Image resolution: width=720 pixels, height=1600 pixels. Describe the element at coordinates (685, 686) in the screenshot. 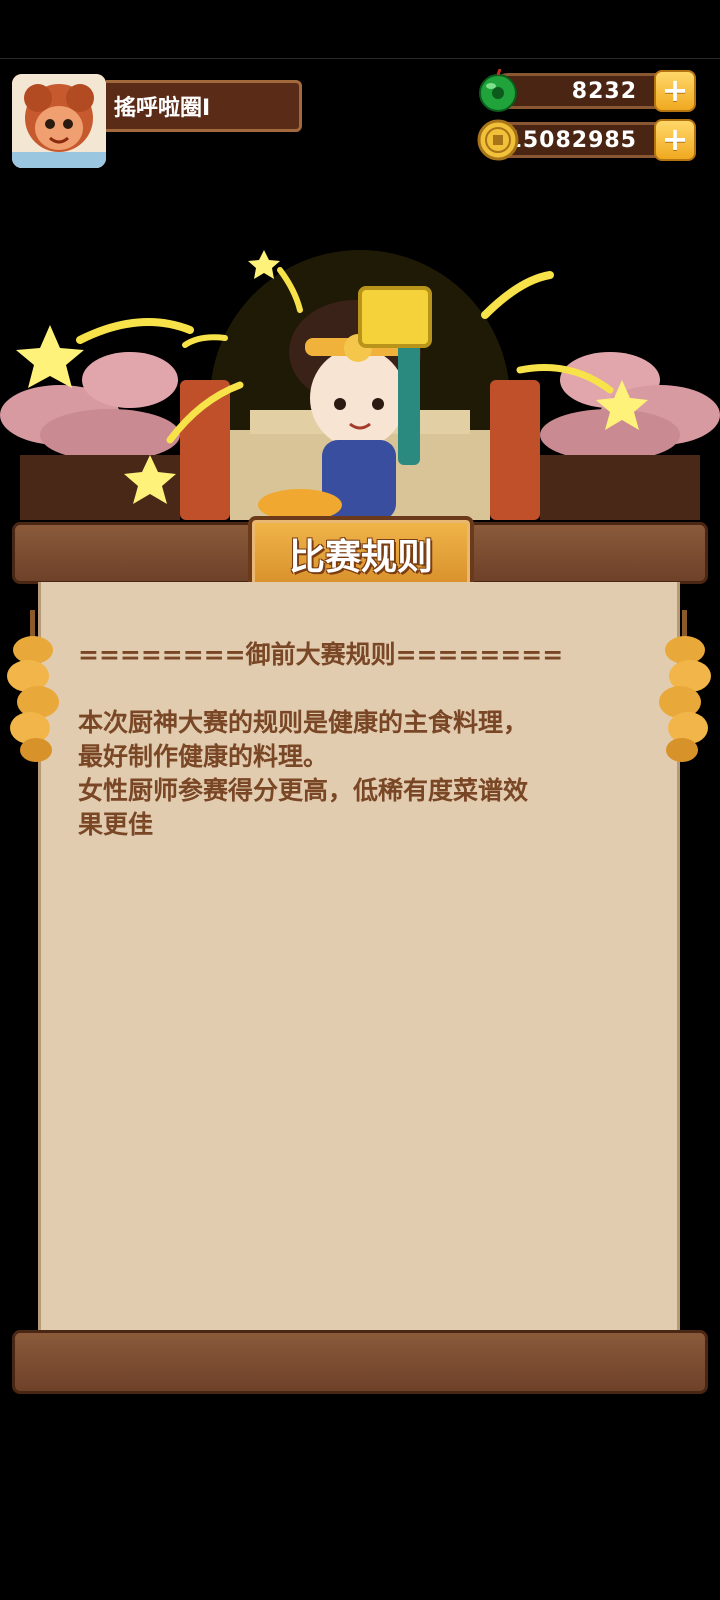

I see `corn-decoration-right` at that location.